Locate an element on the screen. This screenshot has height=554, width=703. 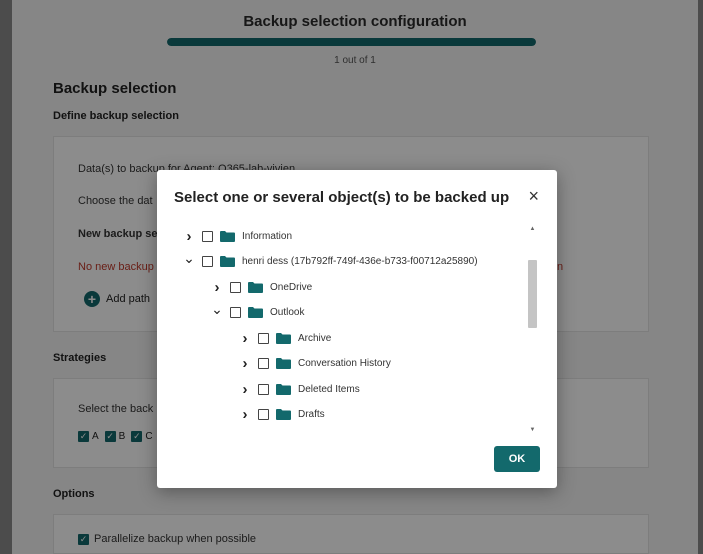
tree-item-label: Archive is located at coordinates (315, 338).